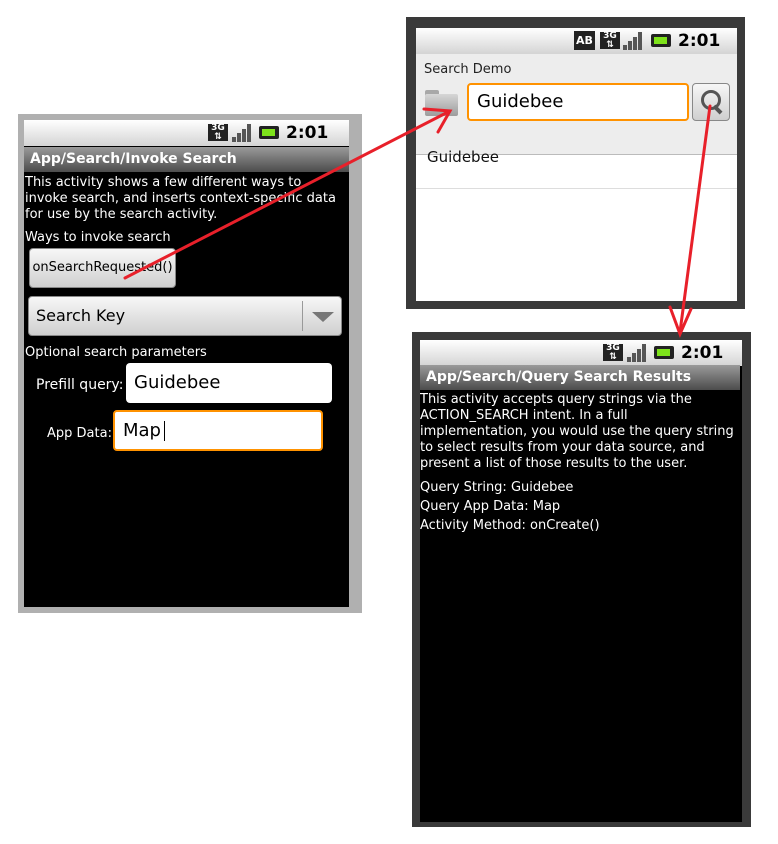 This screenshot has width=778, height=844. What do you see at coordinates (102, 268) in the screenshot?
I see `on-search-requested-button: onSearchRequested()` at bounding box center [102, 268].